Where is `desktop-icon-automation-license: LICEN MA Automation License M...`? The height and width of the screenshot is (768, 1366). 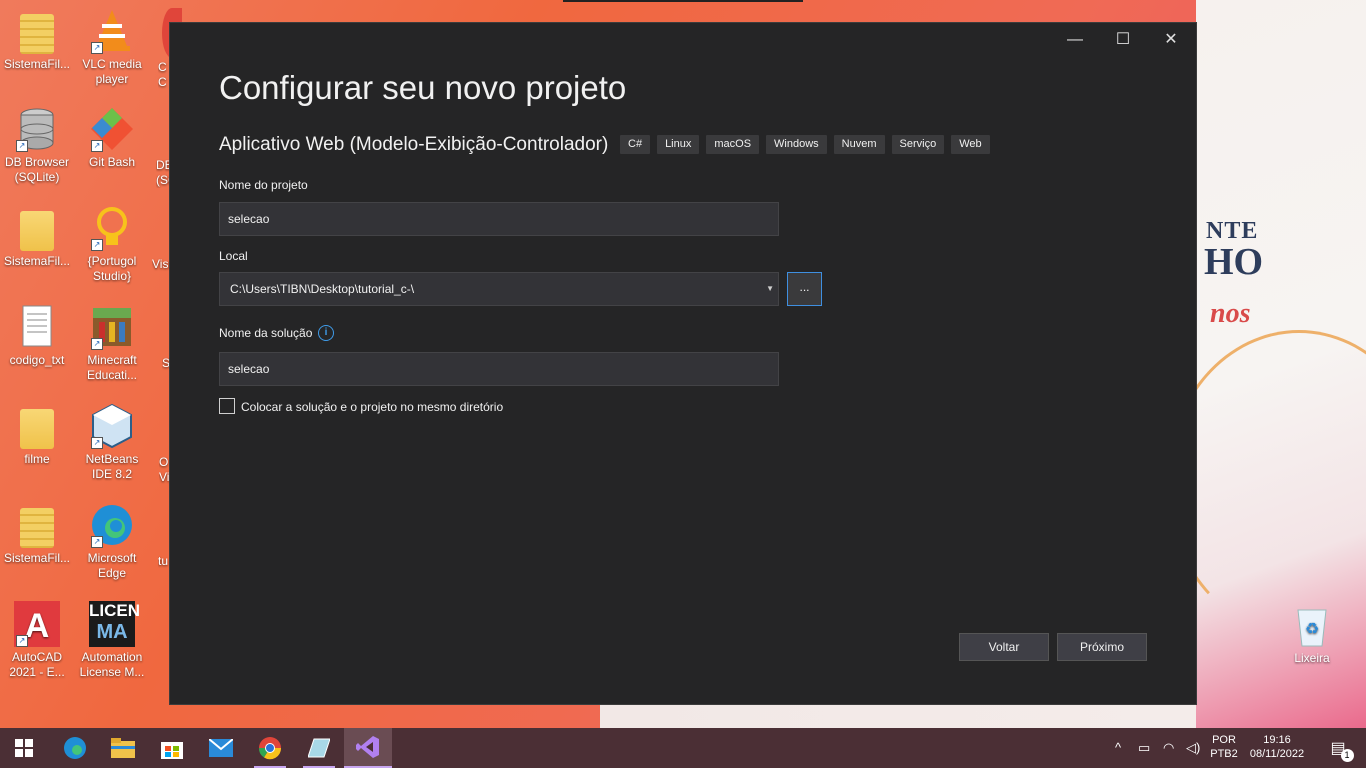
desktop-icon-automation-license: LICEN MA Automation License M... is located at coordinates (112, 640).